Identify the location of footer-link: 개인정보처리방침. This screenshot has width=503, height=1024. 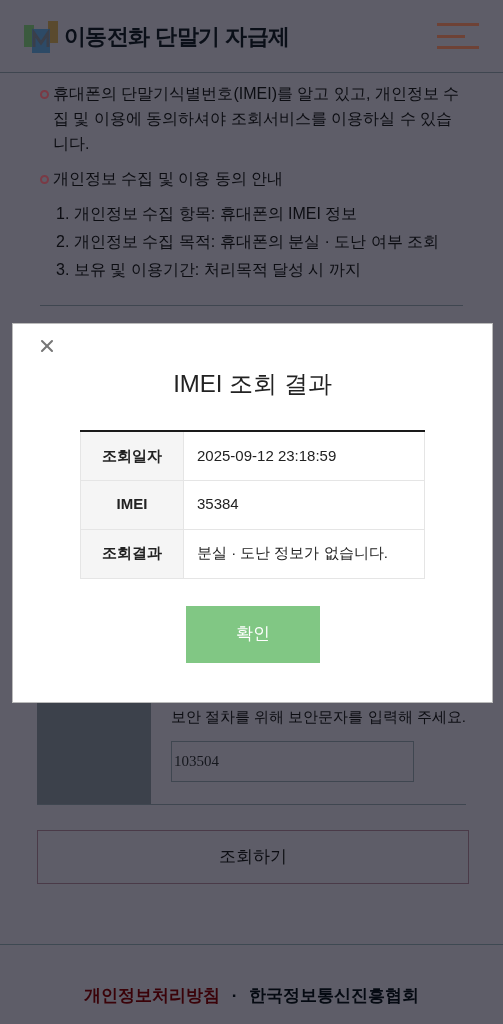
(151, 996).